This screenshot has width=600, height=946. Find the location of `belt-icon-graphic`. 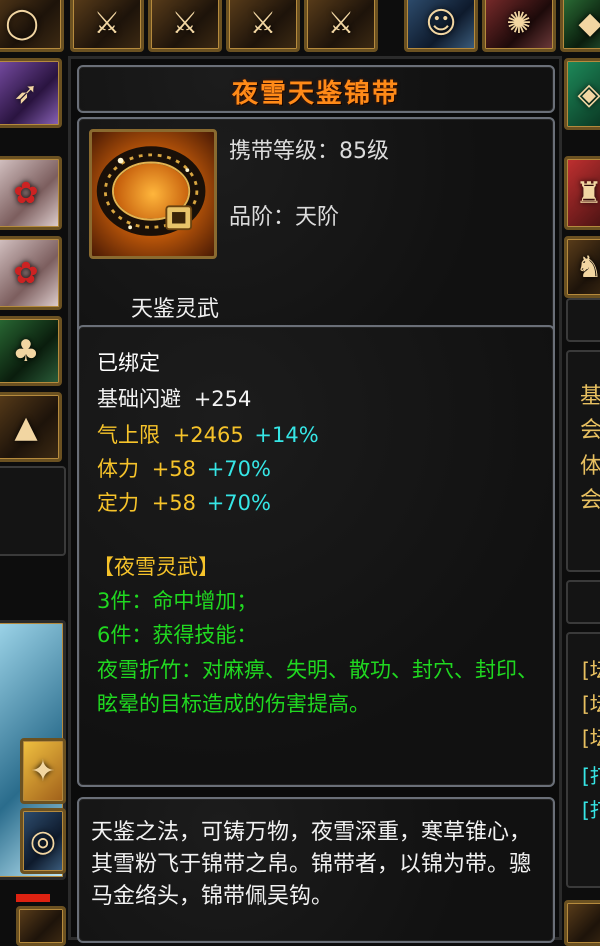

belt-icon-graphic is located at coordinates (151, 191).